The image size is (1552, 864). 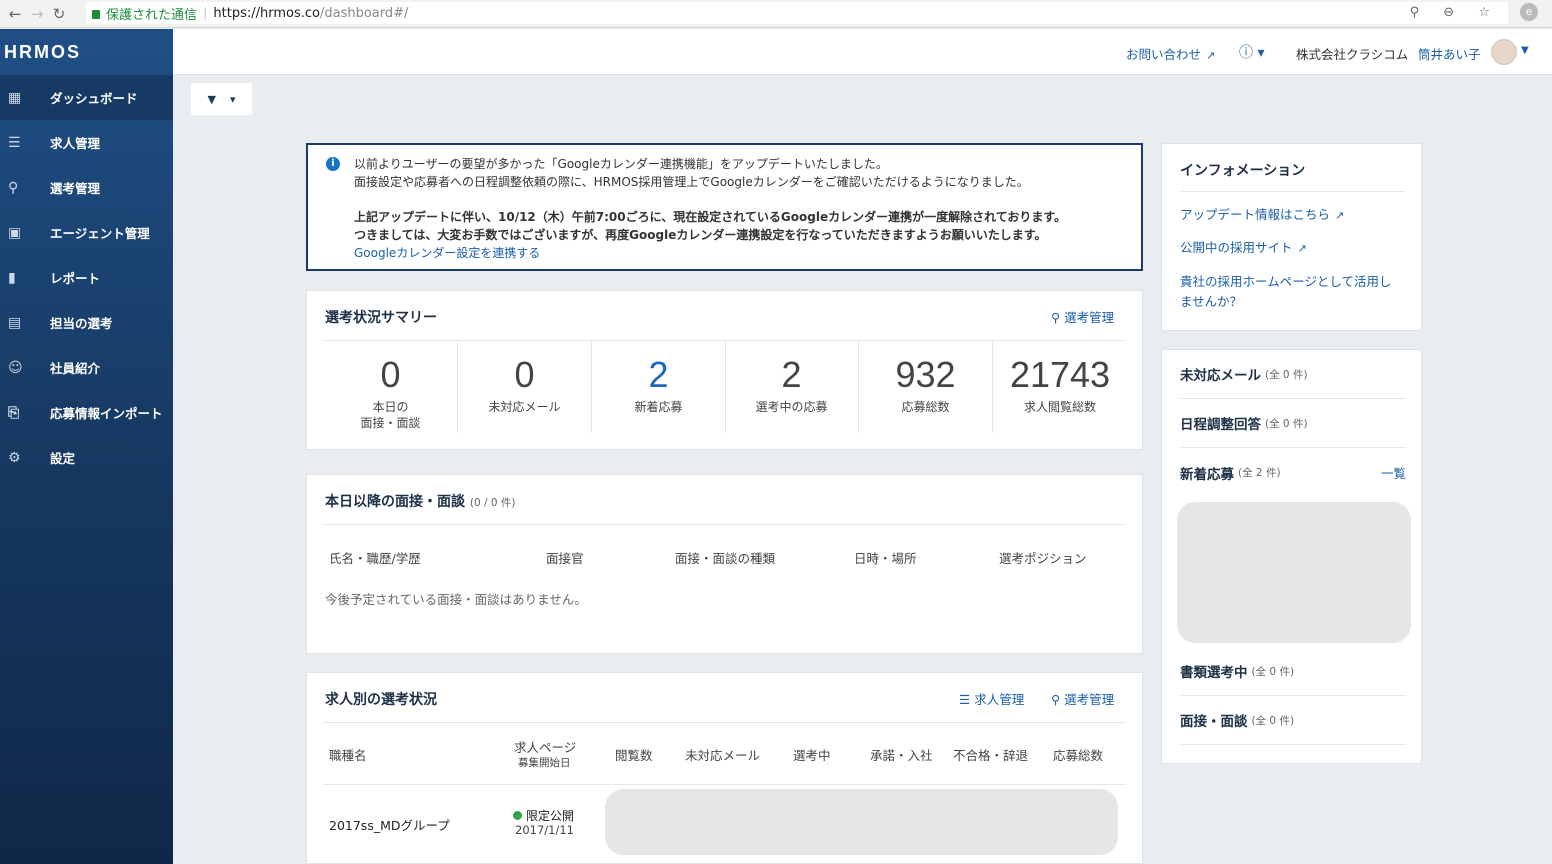 What do you see at coordinates (1255, 214) in the screenshot?
I see `link-label: アップデート情報はこちら` at bounding box center [1255, 214].